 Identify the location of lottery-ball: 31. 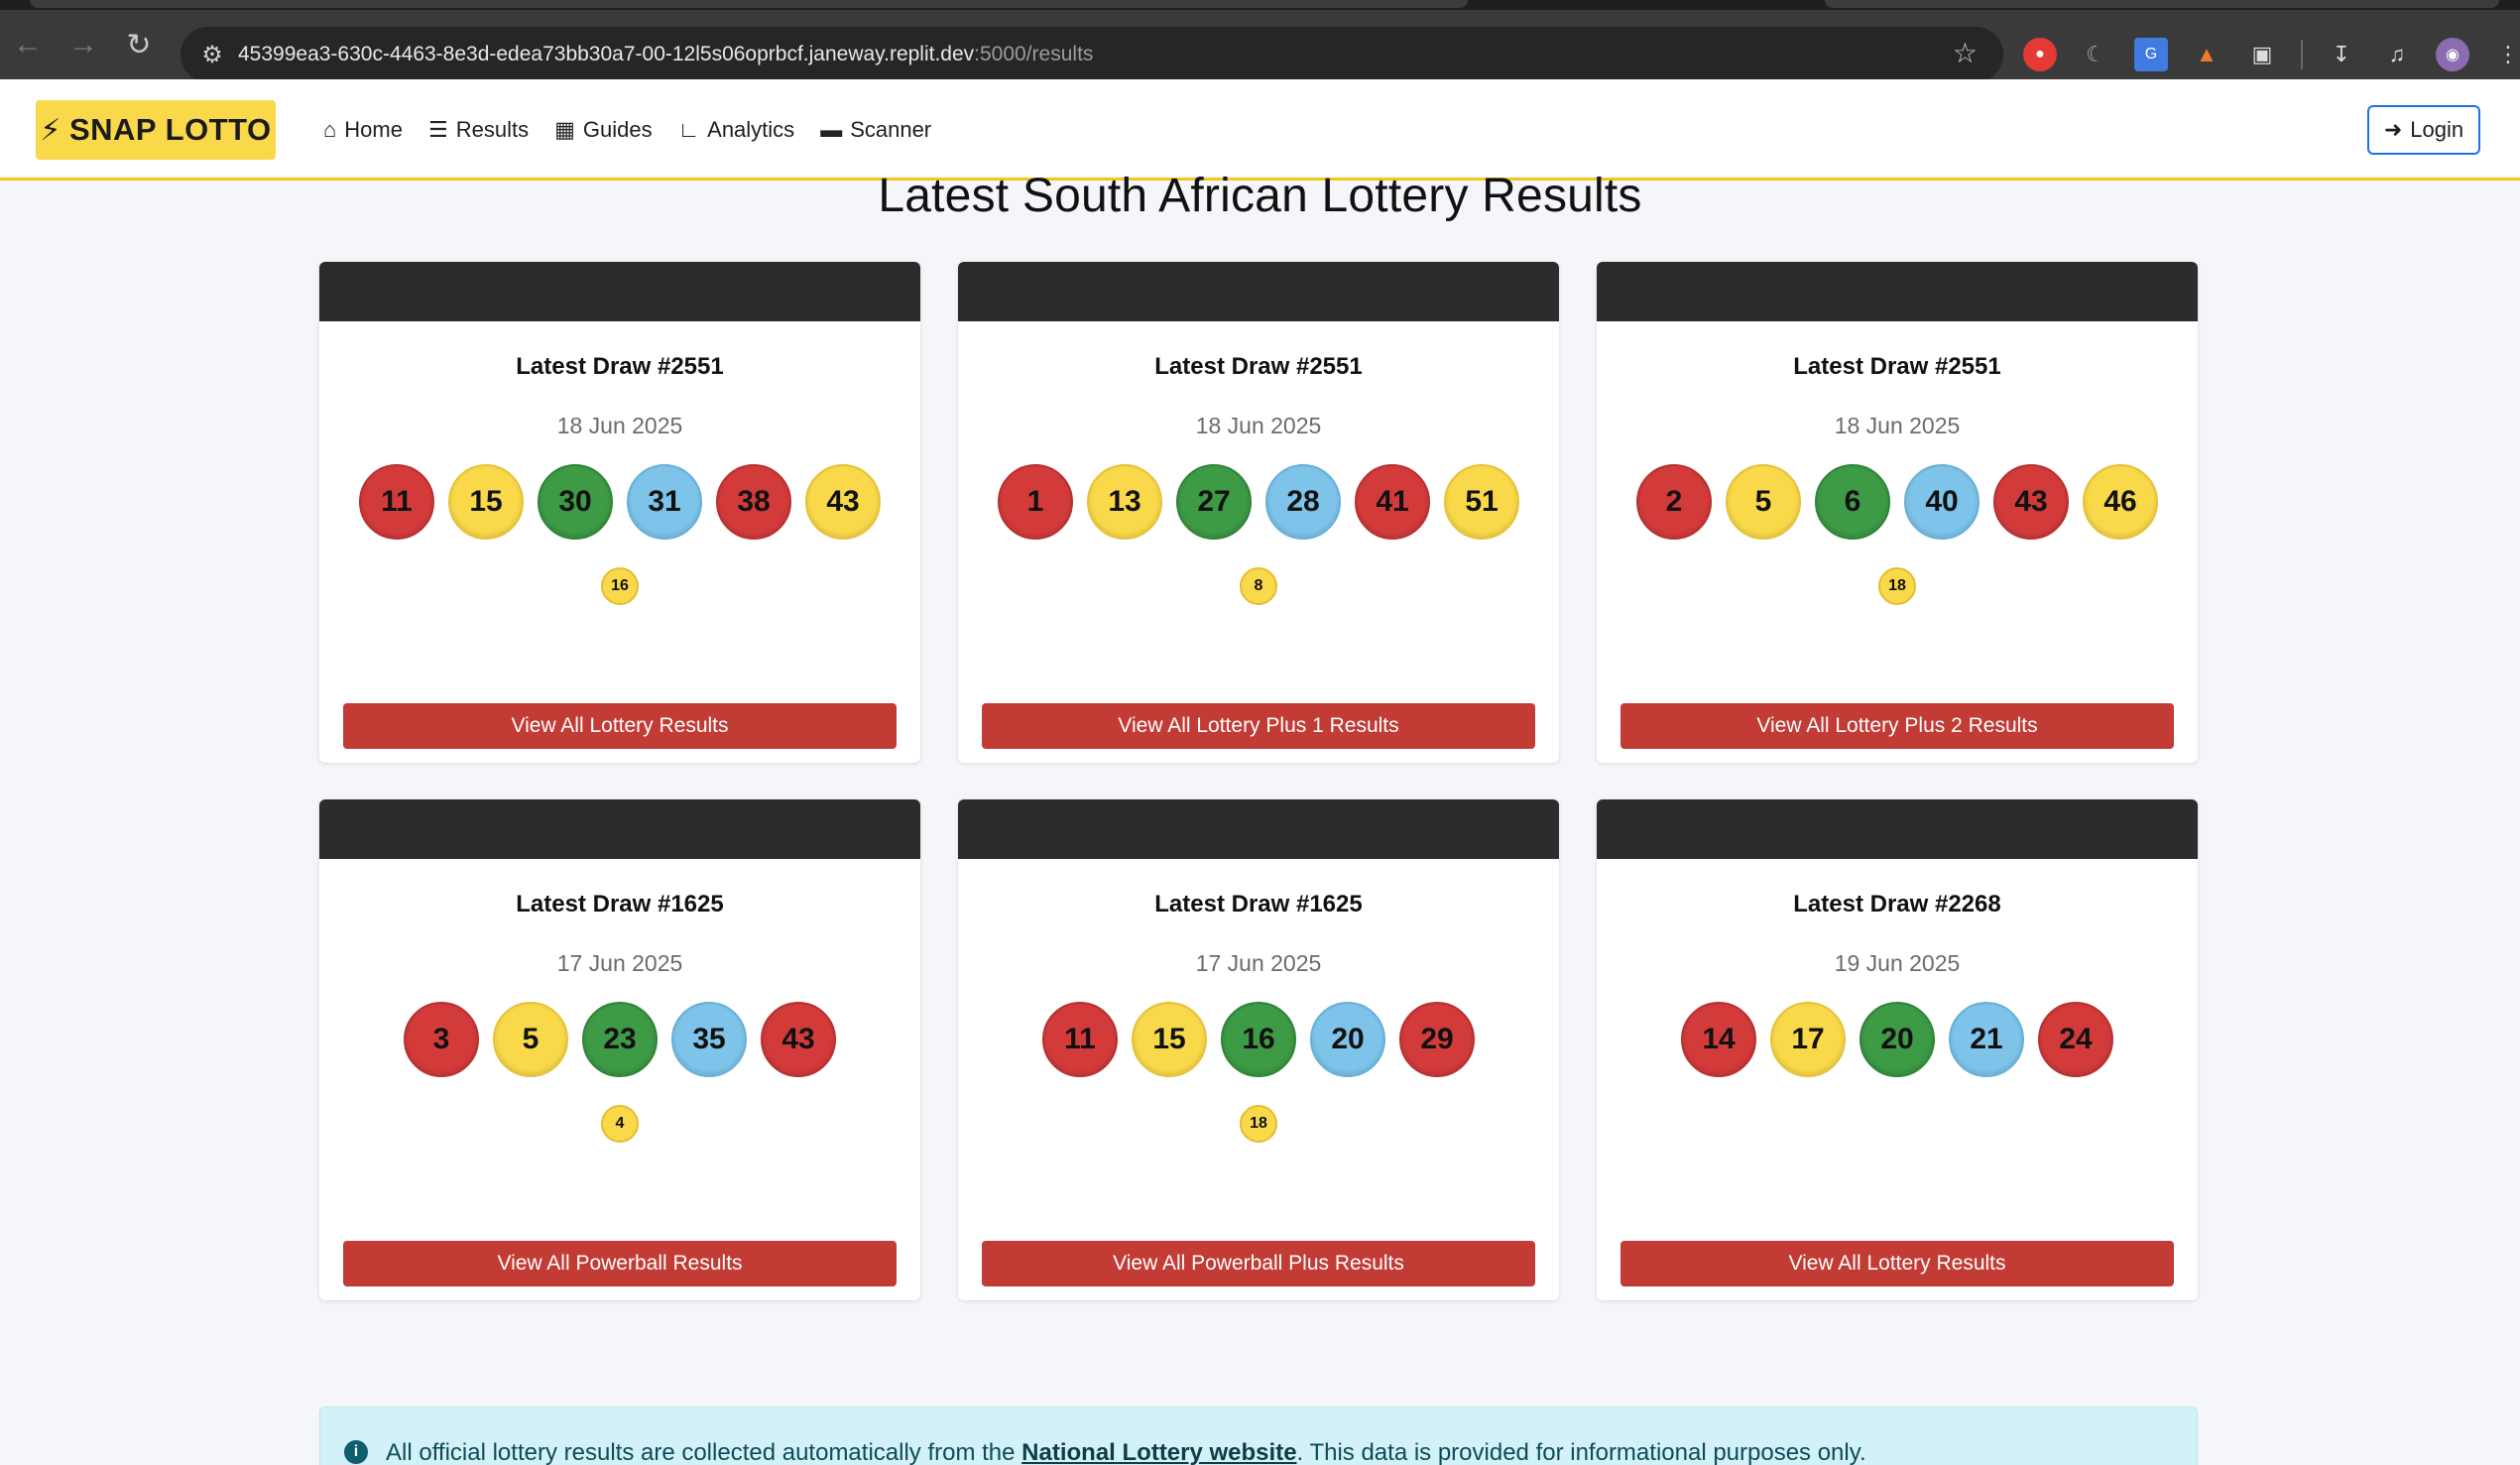
(664, 502).